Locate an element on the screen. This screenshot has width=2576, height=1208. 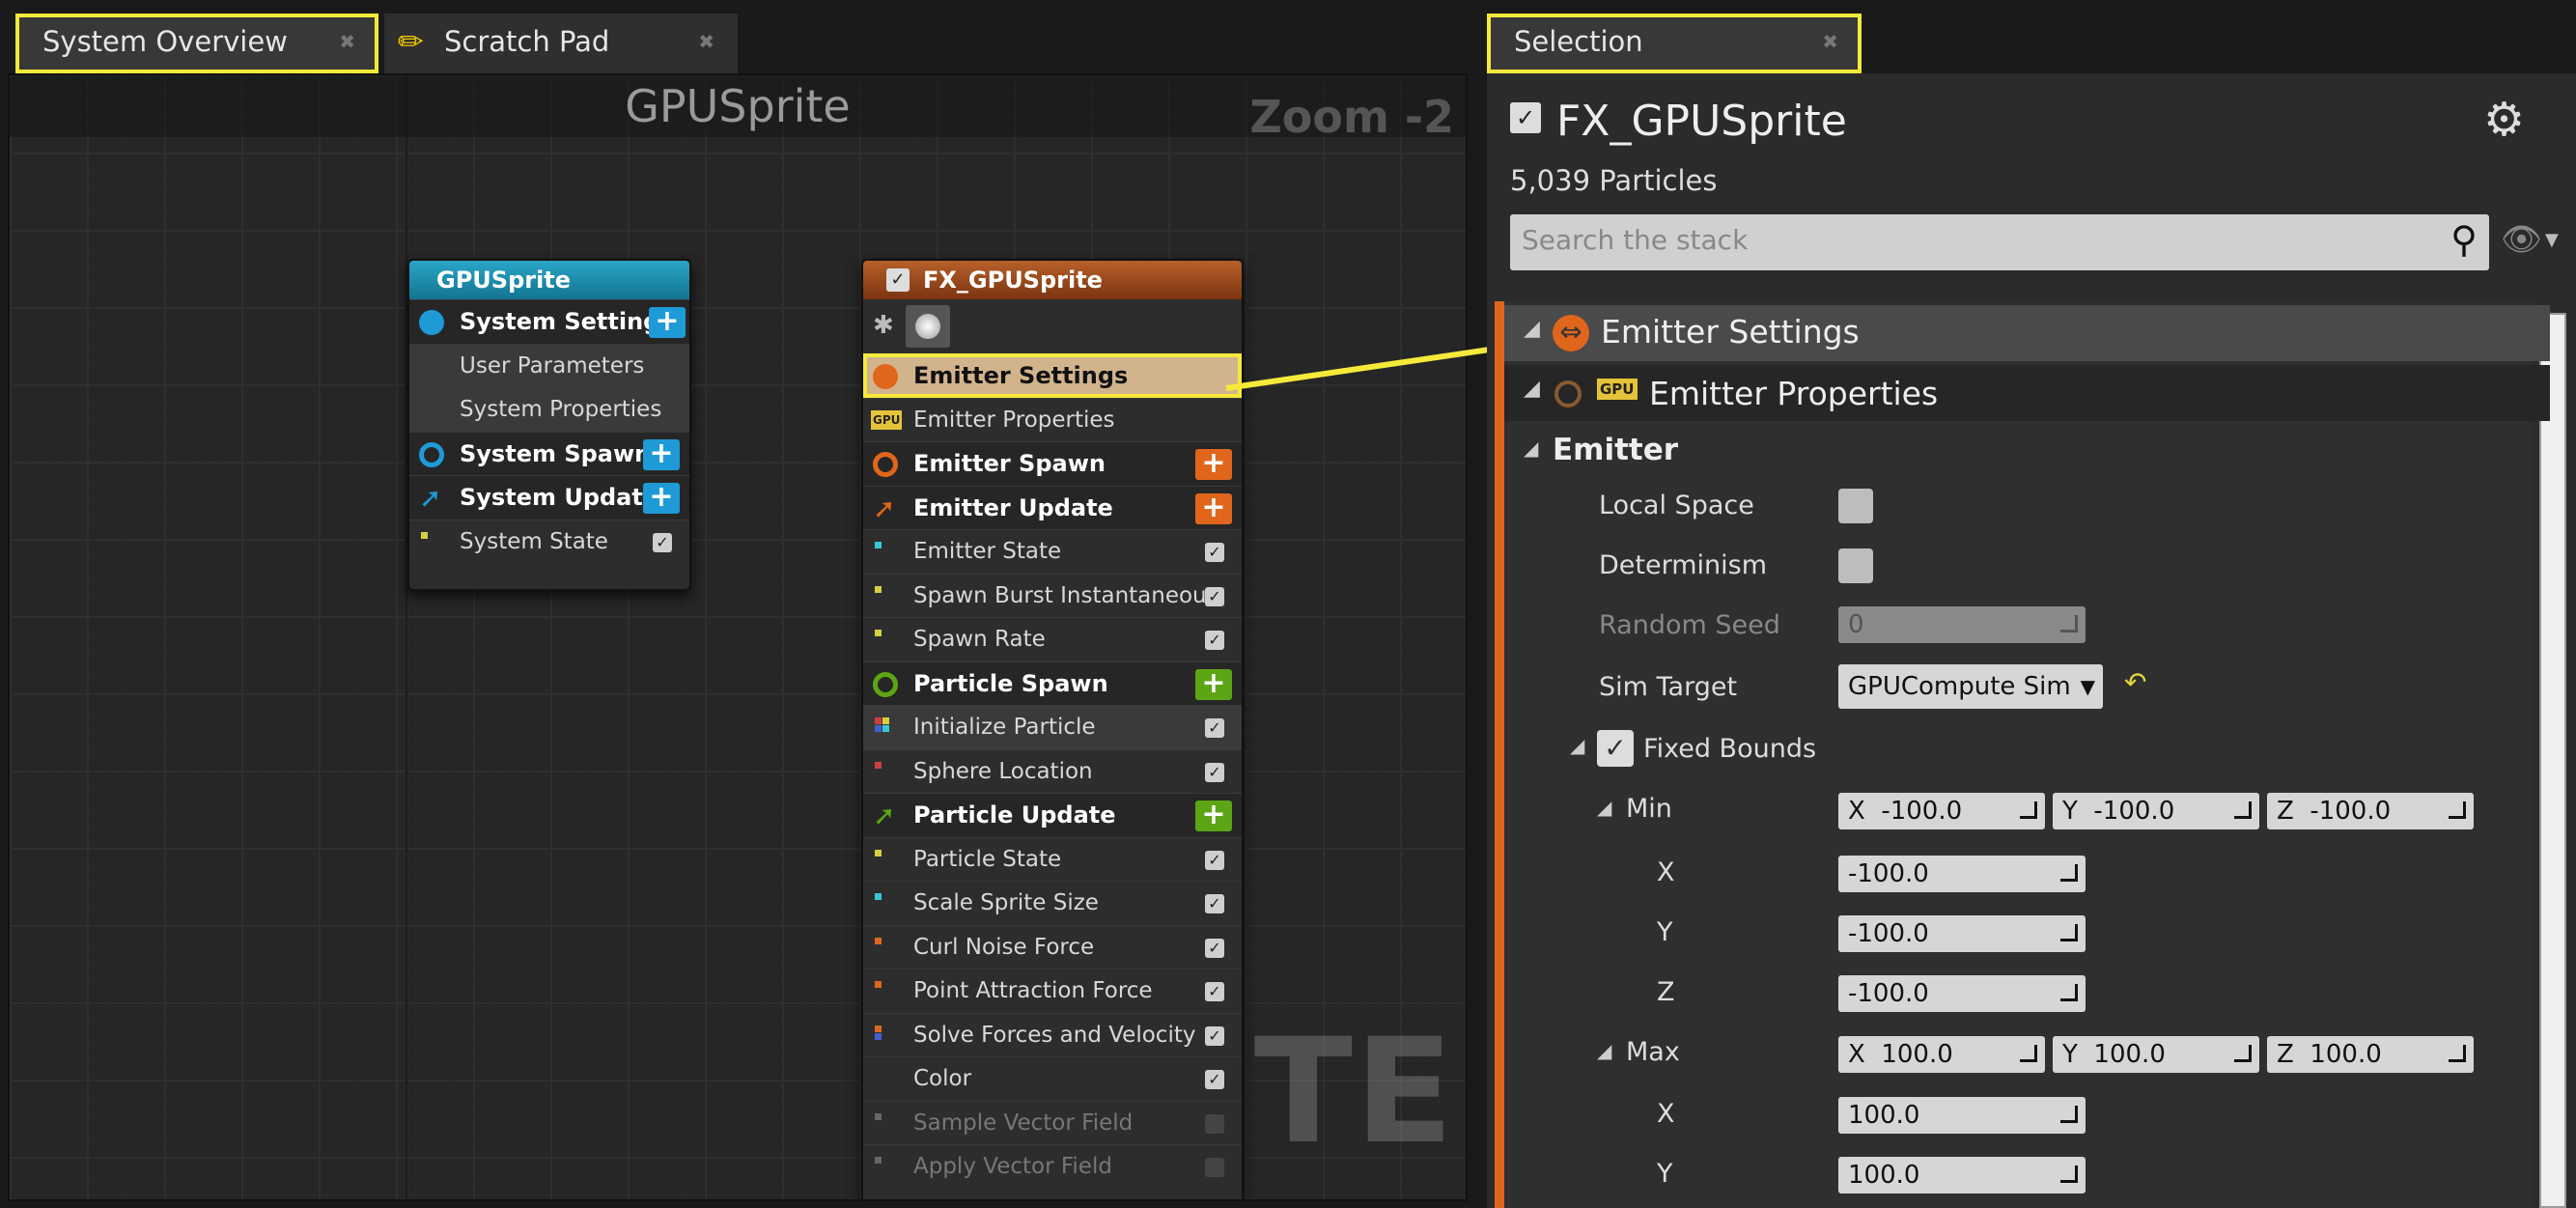
tab-system-overview: System Overview ✖ is located at coordinates (197, 44).